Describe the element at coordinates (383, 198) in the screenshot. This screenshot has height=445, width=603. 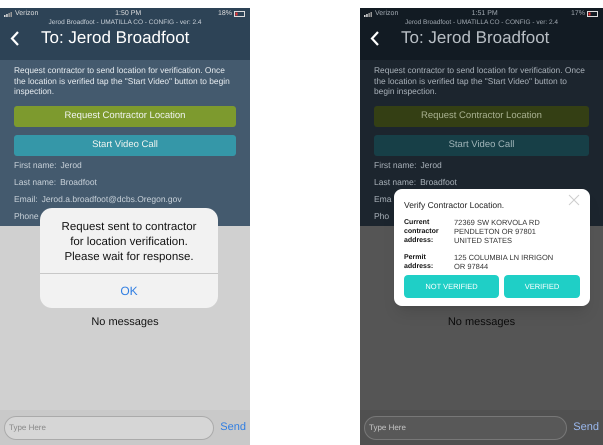
I see `field-label: Ema` at that location.